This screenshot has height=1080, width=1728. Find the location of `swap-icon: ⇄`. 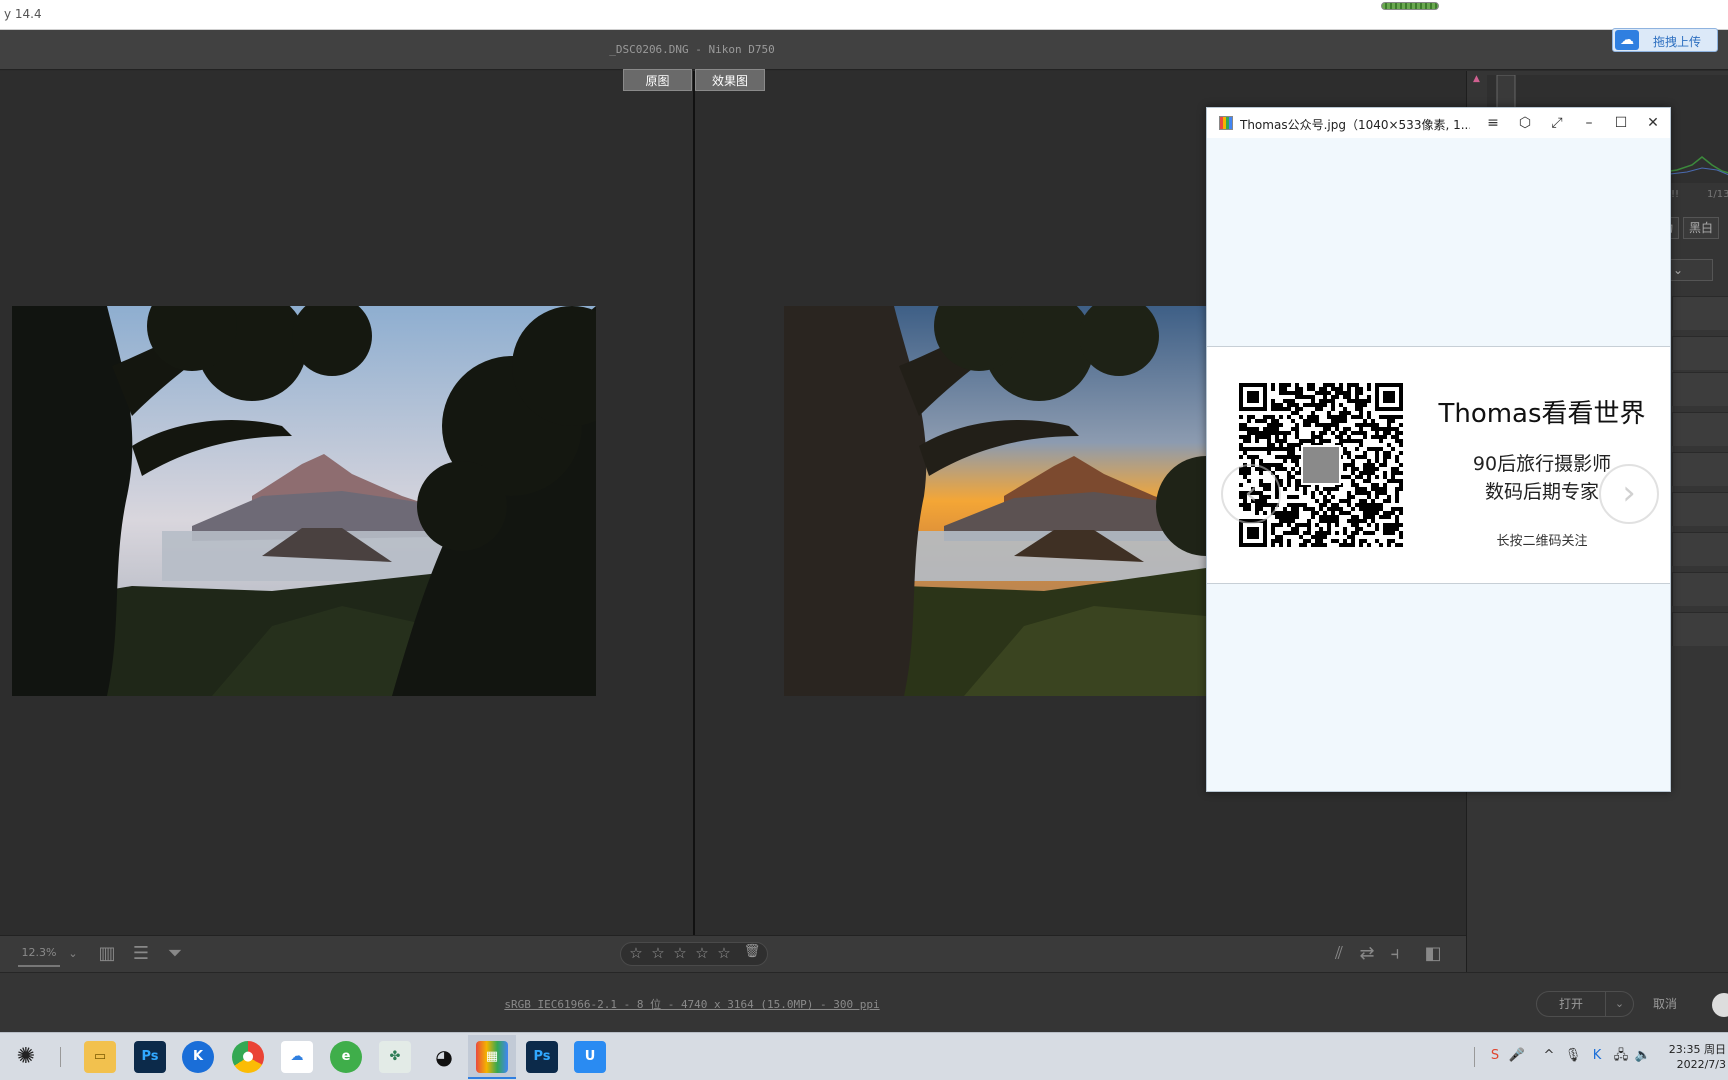

swap-icon: ⇄ is located at coordinates (1367, 954).